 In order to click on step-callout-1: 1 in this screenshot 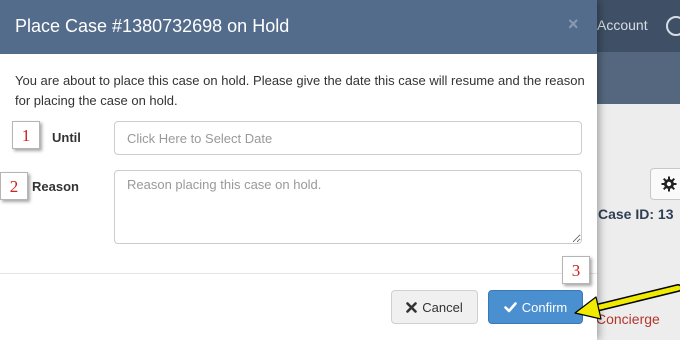, I will do `click(26, 135)`.